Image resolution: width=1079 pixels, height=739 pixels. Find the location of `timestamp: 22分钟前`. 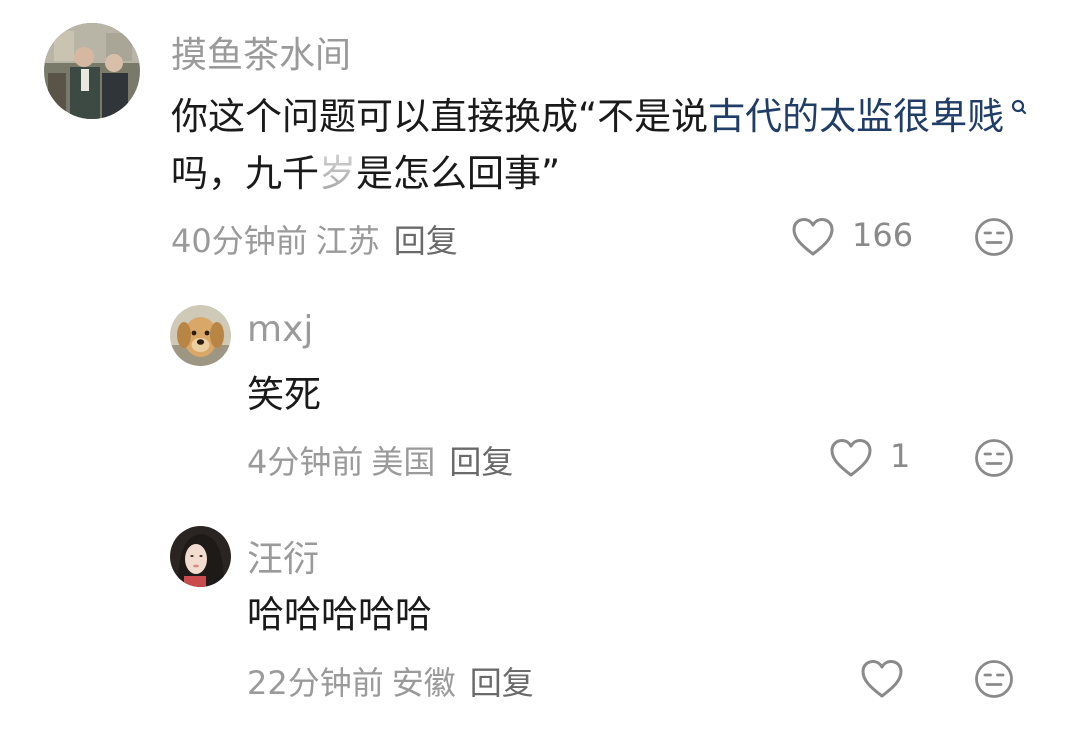

timestamp: 22分钟前 is located at coordinates (315, 683).